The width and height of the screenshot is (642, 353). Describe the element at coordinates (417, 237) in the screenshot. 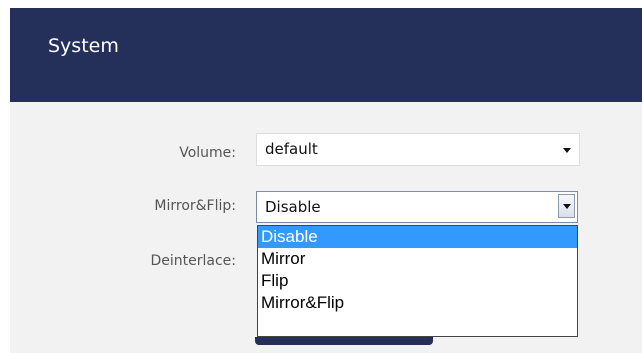

I see `dropdown-option-disable: Disable` at that location.